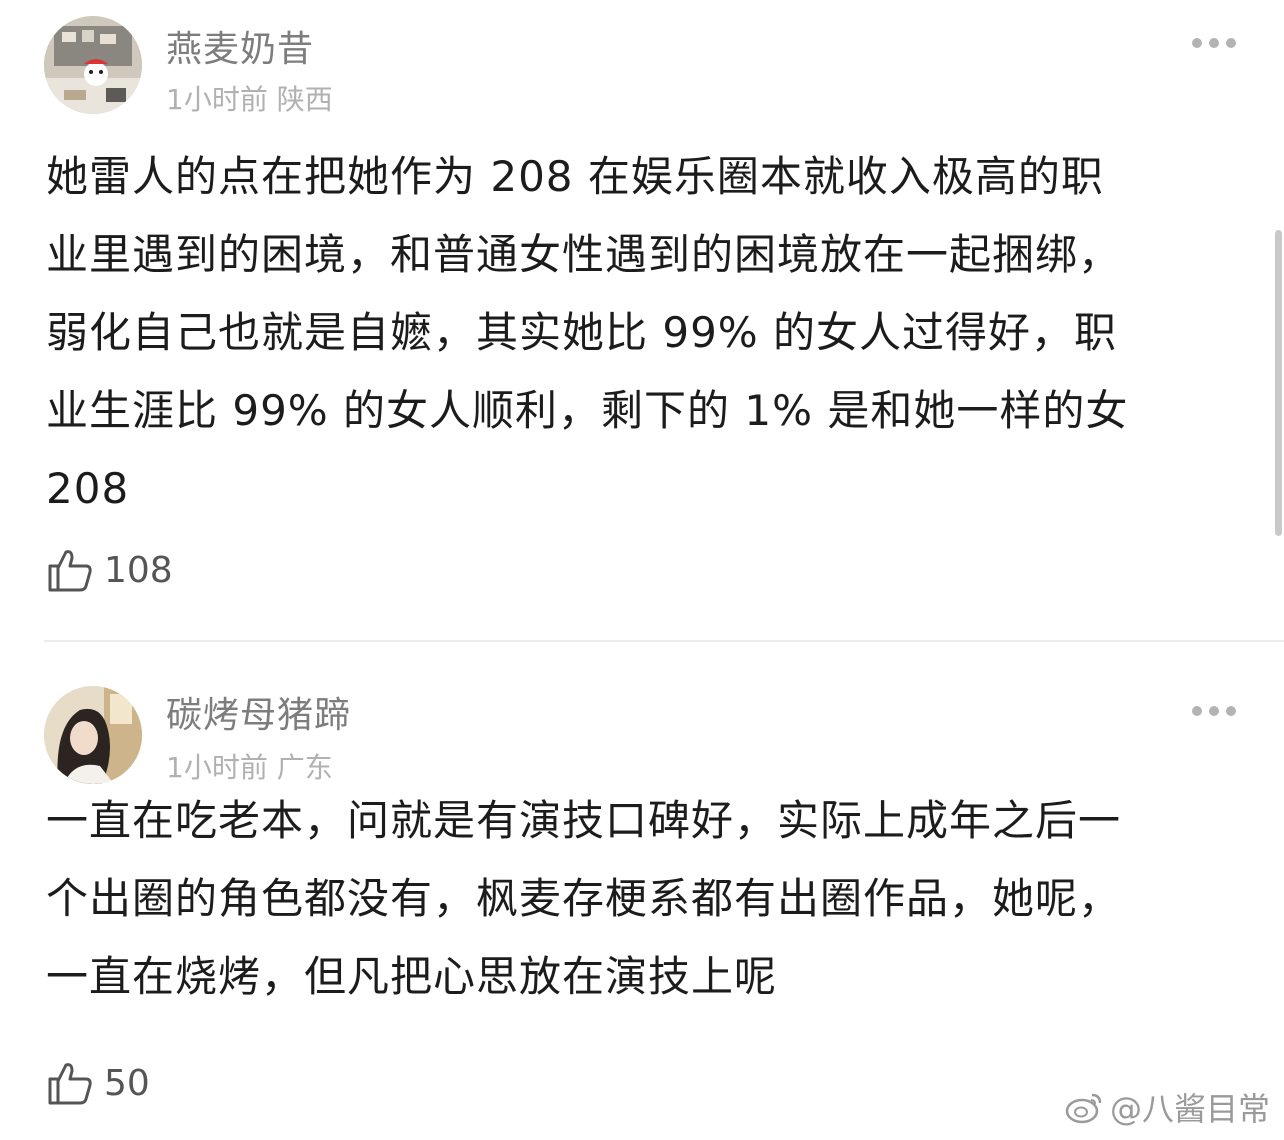 The width and height of the screenshot is (1284, 1140). What do you see at coordinates (98, 1083) in the screenshot?
I see `like-button: 50` at bounding box center [98, 1083].